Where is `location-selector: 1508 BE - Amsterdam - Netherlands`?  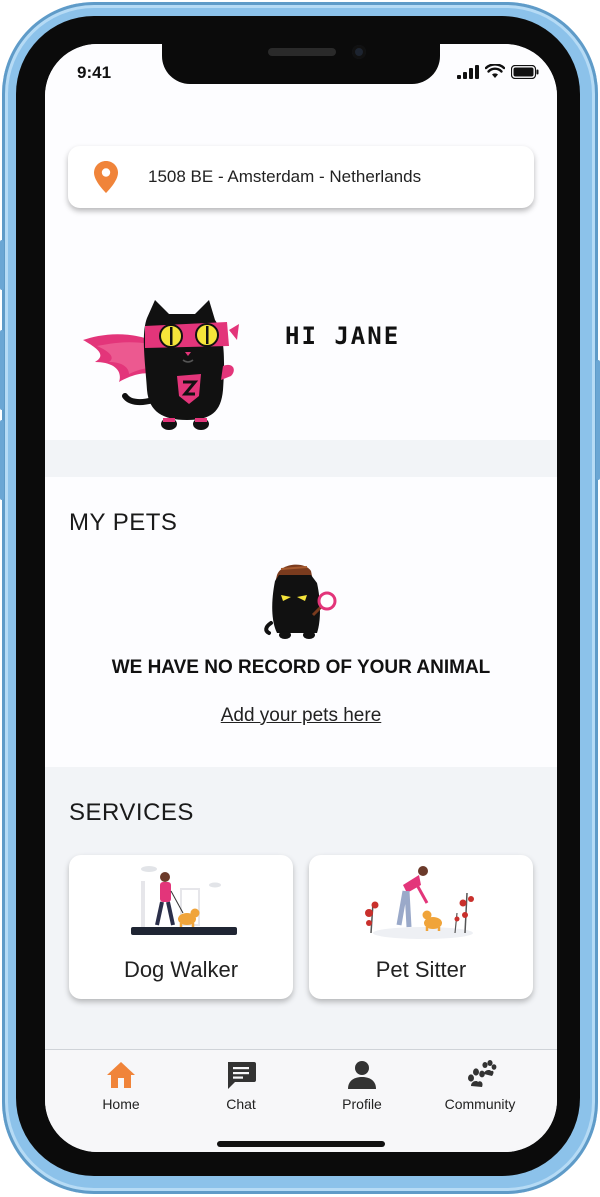
location-selector: 1508 BE - Amsterdam - Netherlands is located at coordinates (301, 177).